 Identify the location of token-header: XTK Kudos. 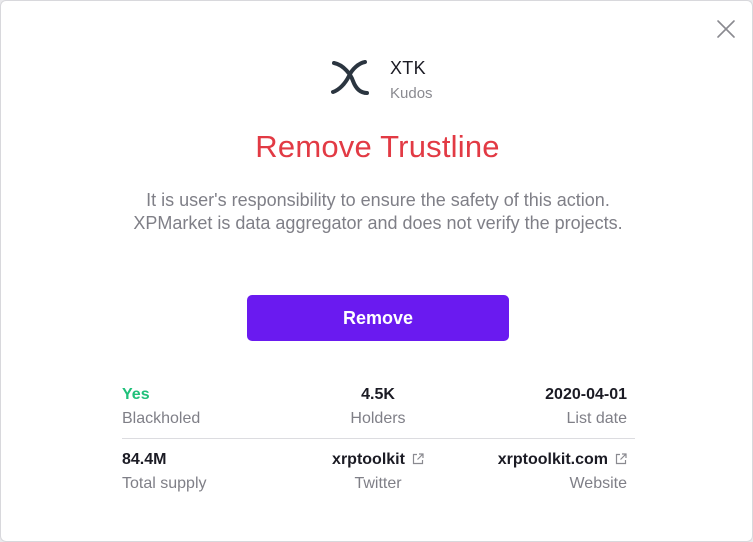
(419, 82).